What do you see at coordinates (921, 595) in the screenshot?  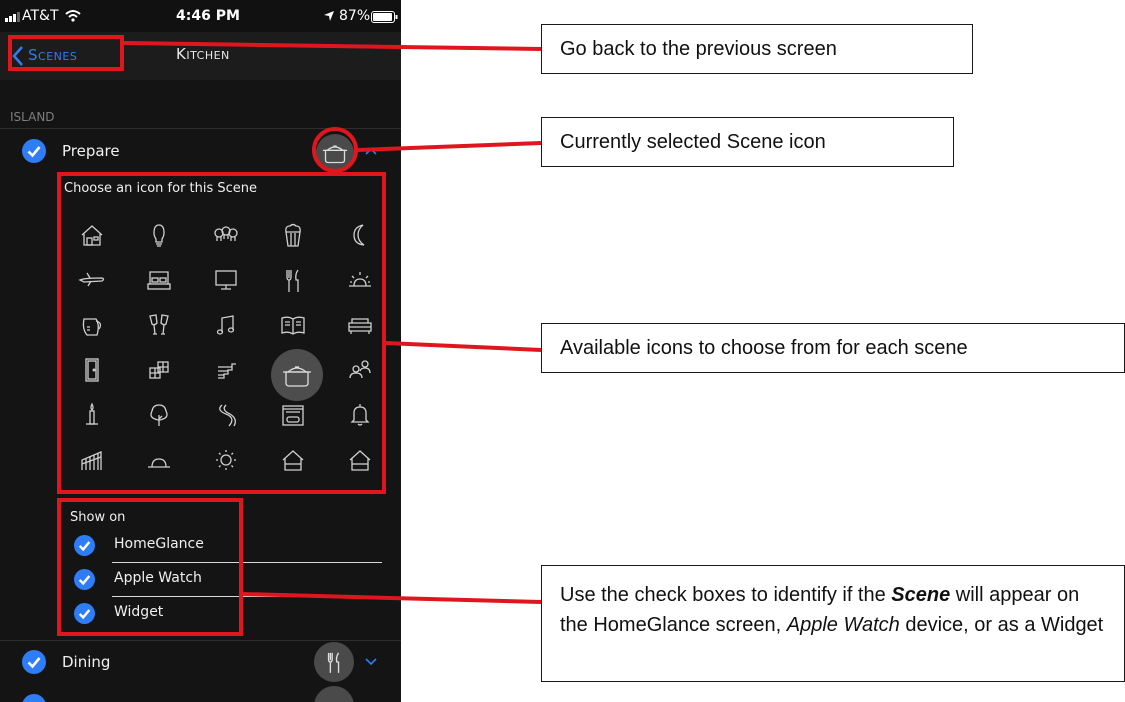 I see `annotation-text-scene: Scene` at bounding box center [921, 595].